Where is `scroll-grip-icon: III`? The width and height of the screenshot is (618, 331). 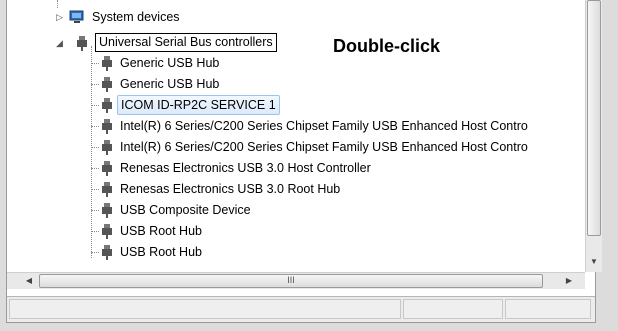 scroll-grip-icon: III is located at coordinates (291, 280).